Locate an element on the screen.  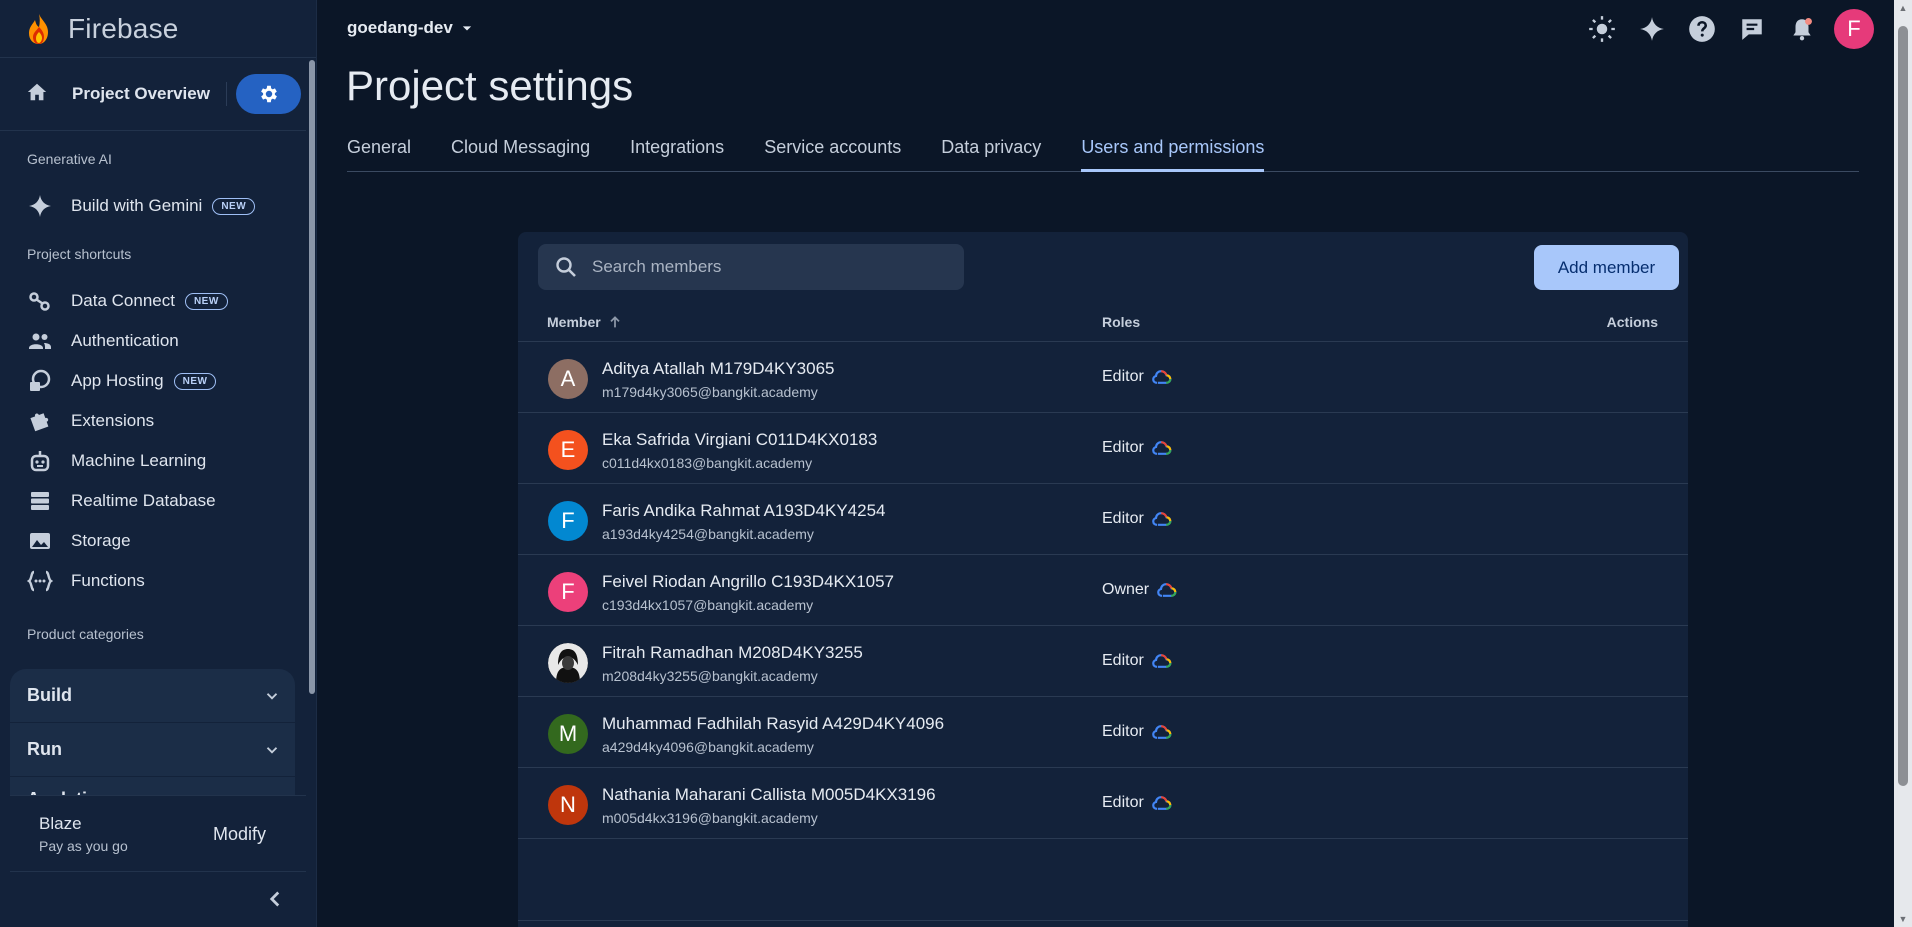
project-overview-link: Project Overview is located at coordinates (141, 94).